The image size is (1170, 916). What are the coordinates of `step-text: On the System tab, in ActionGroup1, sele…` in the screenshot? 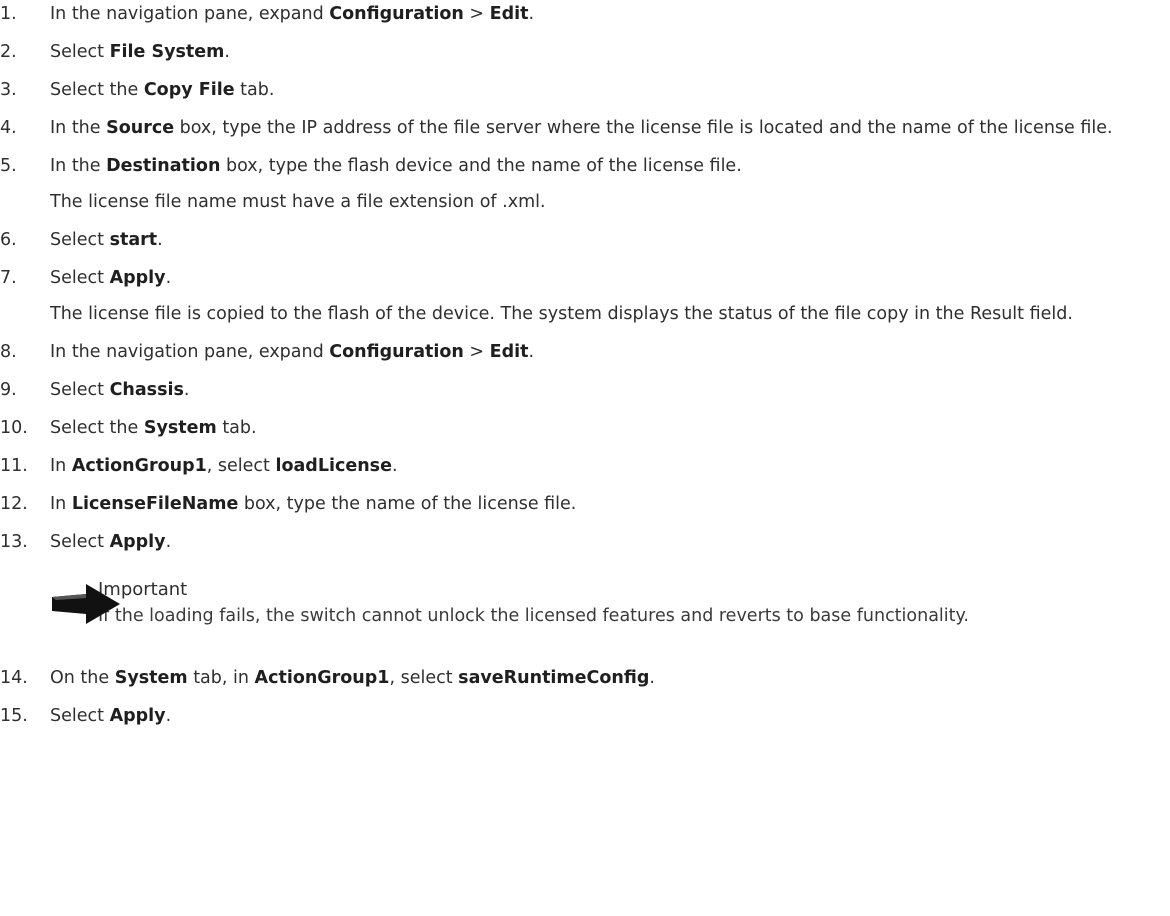 It's located at (610, 678).